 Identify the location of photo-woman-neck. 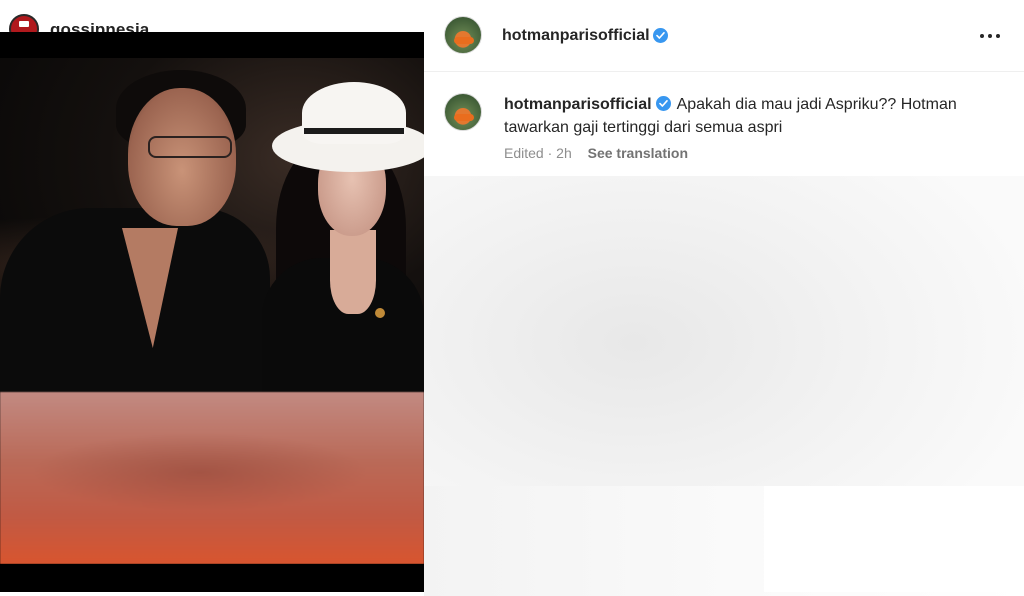
(353, 272).